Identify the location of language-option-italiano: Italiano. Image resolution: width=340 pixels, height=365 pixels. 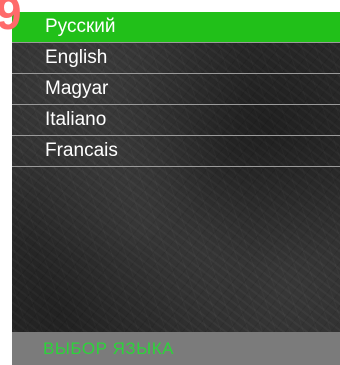
(176, 120).